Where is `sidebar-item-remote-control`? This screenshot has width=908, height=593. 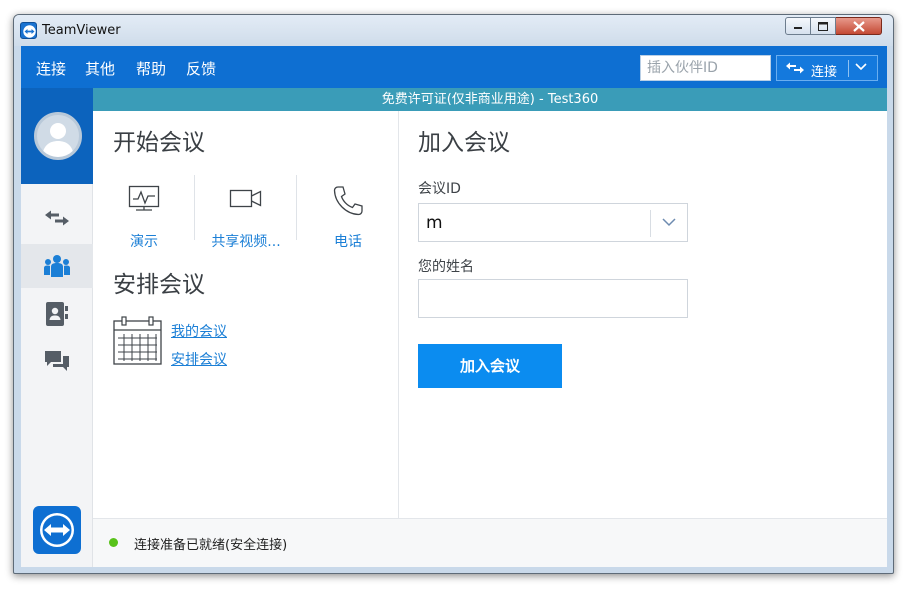
sidebar-item-remote-control is located at coordinates (57, 218).